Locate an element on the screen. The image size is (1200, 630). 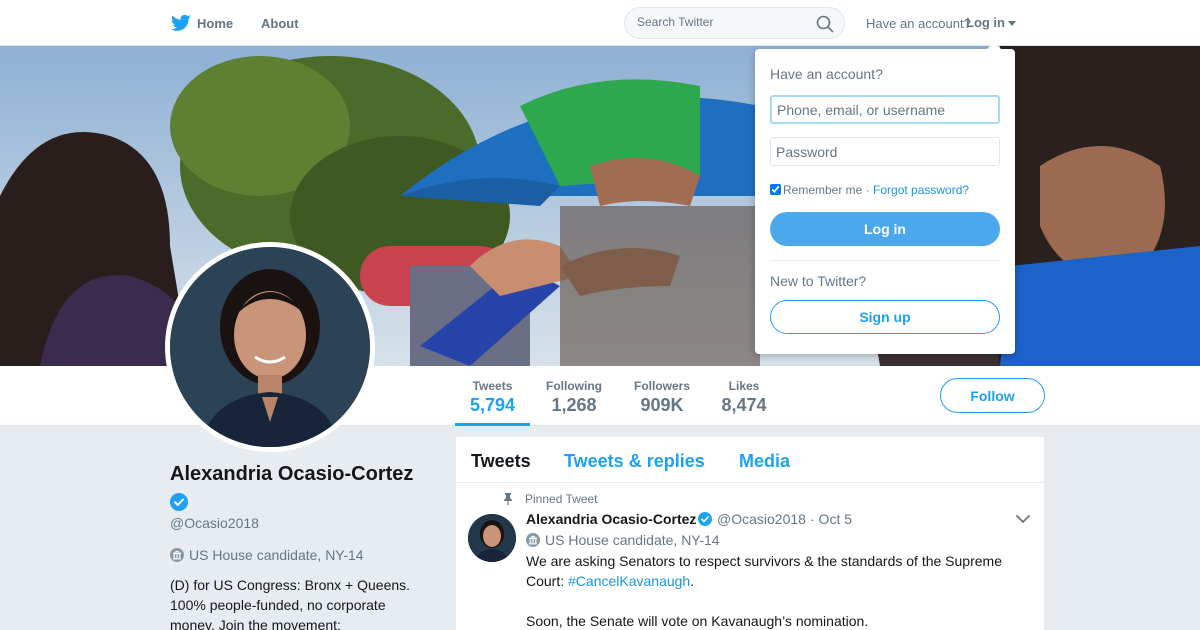
caret-down-icon is located at coordinates (1012, 23).